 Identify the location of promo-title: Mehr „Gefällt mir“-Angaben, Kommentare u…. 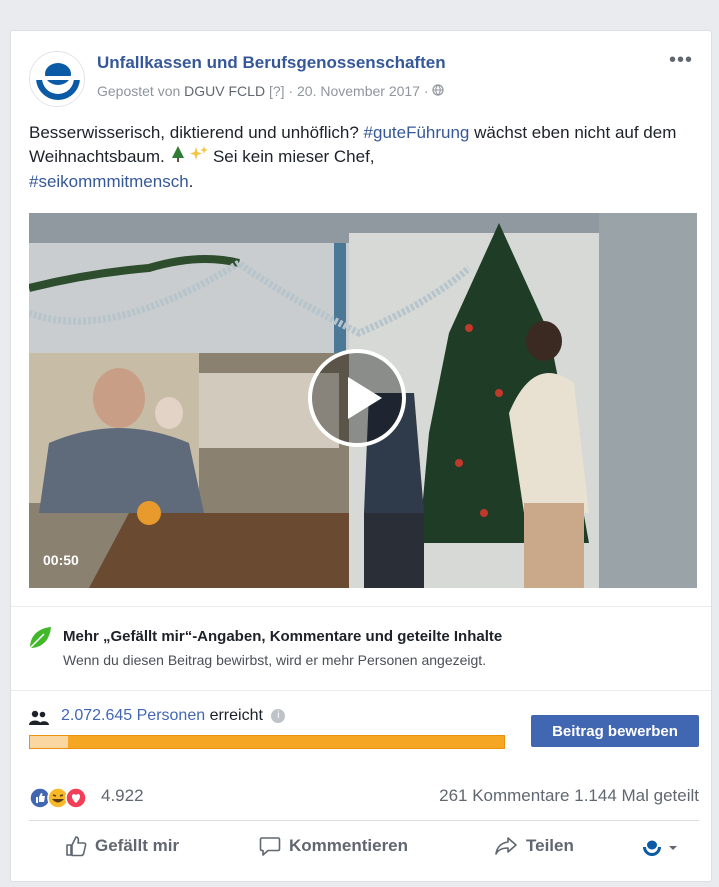
(283, 636).